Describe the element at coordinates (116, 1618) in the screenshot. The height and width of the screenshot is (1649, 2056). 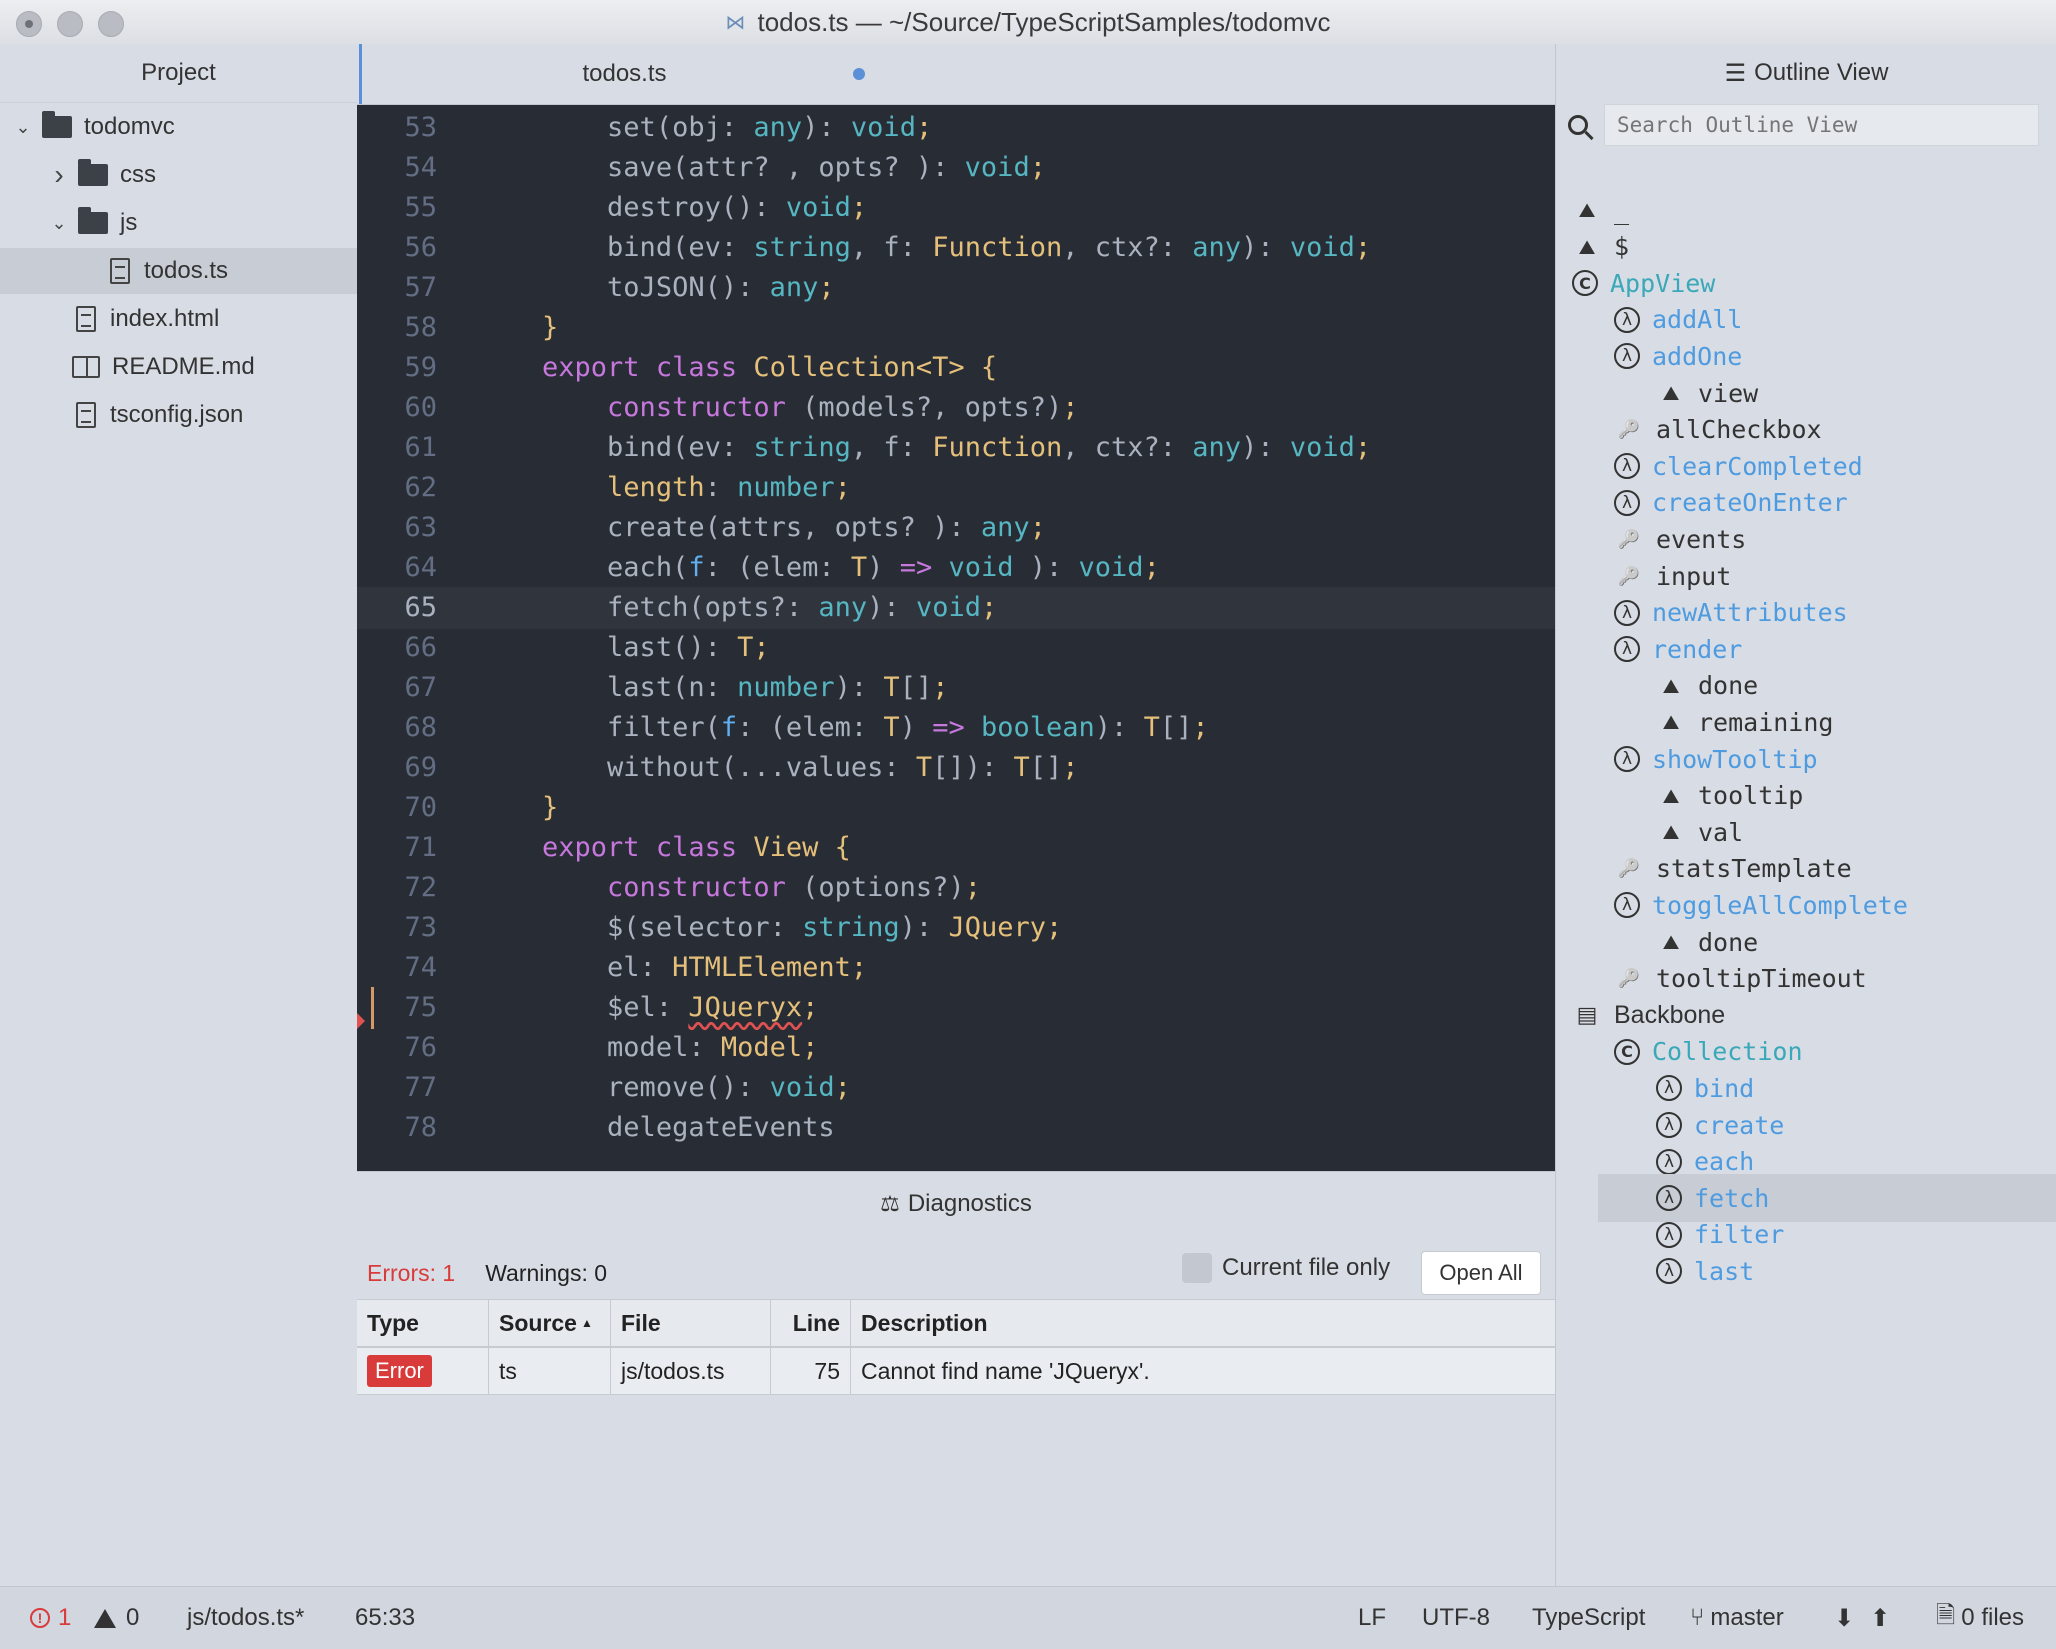
I see `status-warnings: 0` at that location.